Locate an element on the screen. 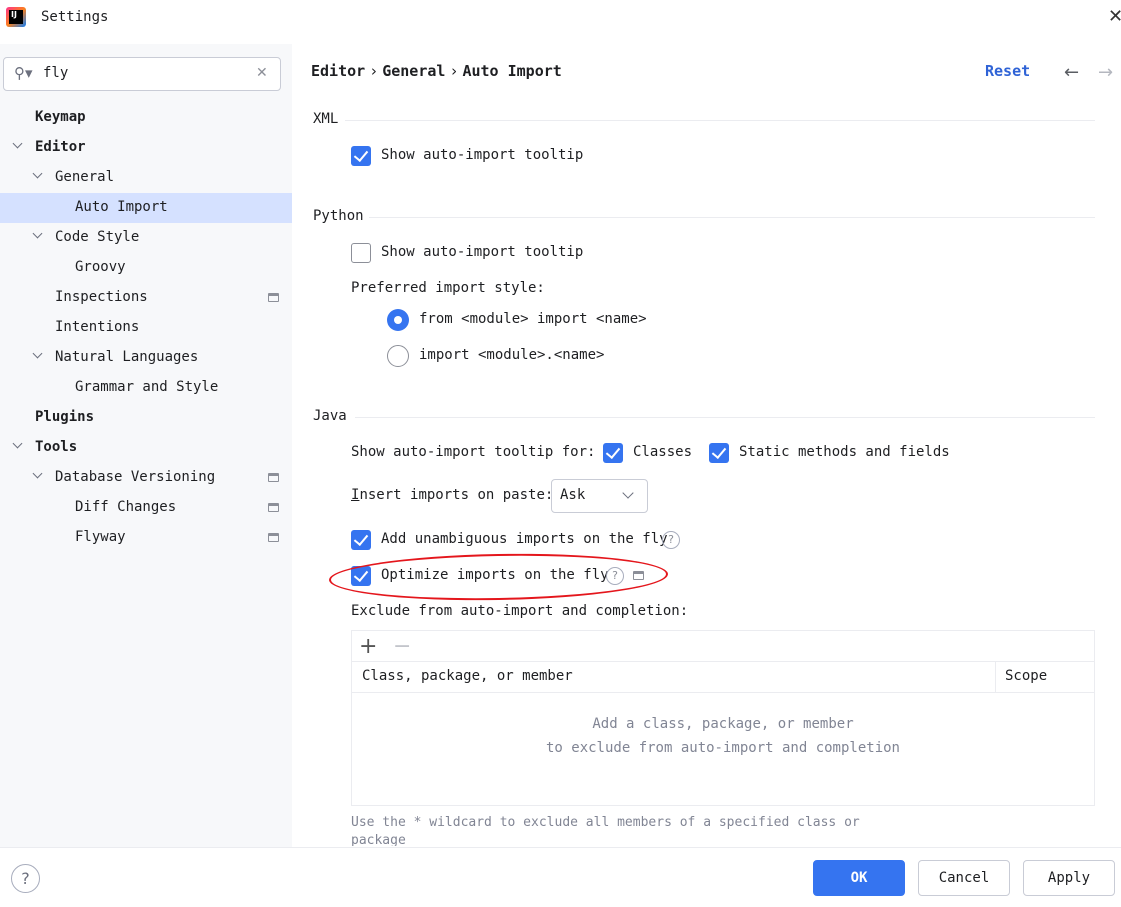 Image resolution: width=1121 pixels, height=907 pixels. empty-table-text-line1: Add a class, package, or member is located at coordinates (723, 724).